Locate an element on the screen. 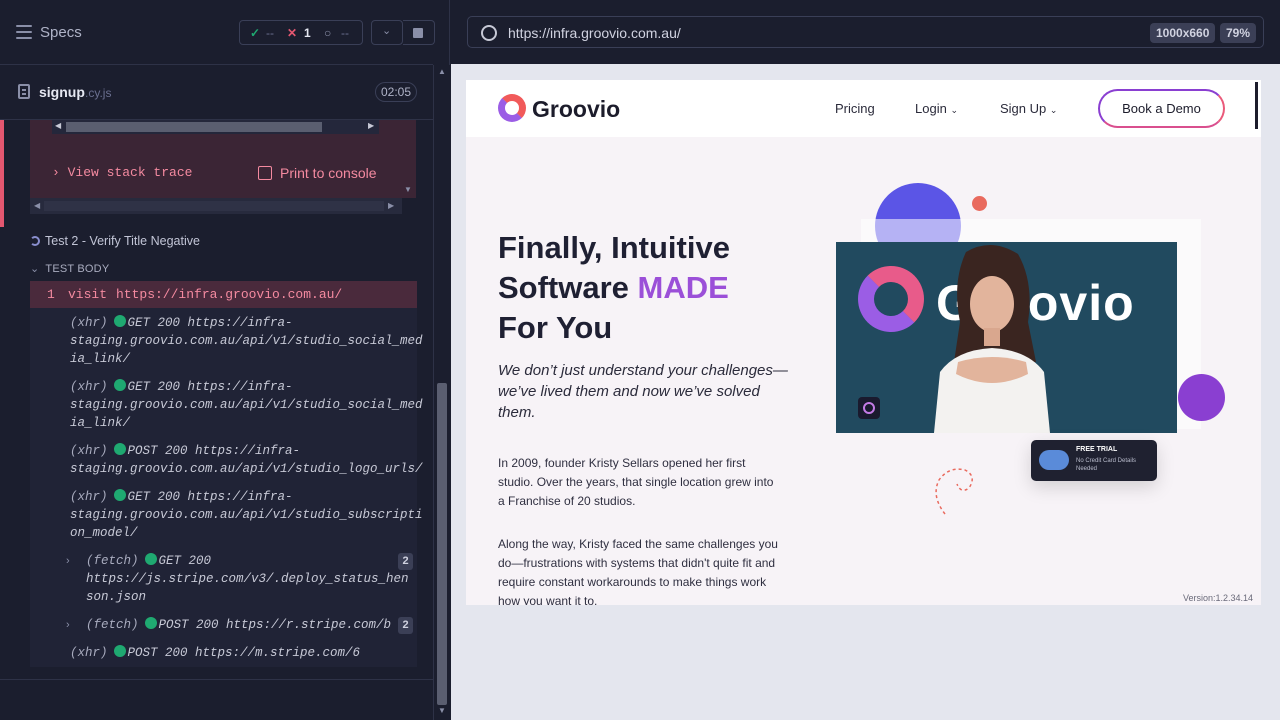  specs-menu-icon is located at coordinates (24, 32).